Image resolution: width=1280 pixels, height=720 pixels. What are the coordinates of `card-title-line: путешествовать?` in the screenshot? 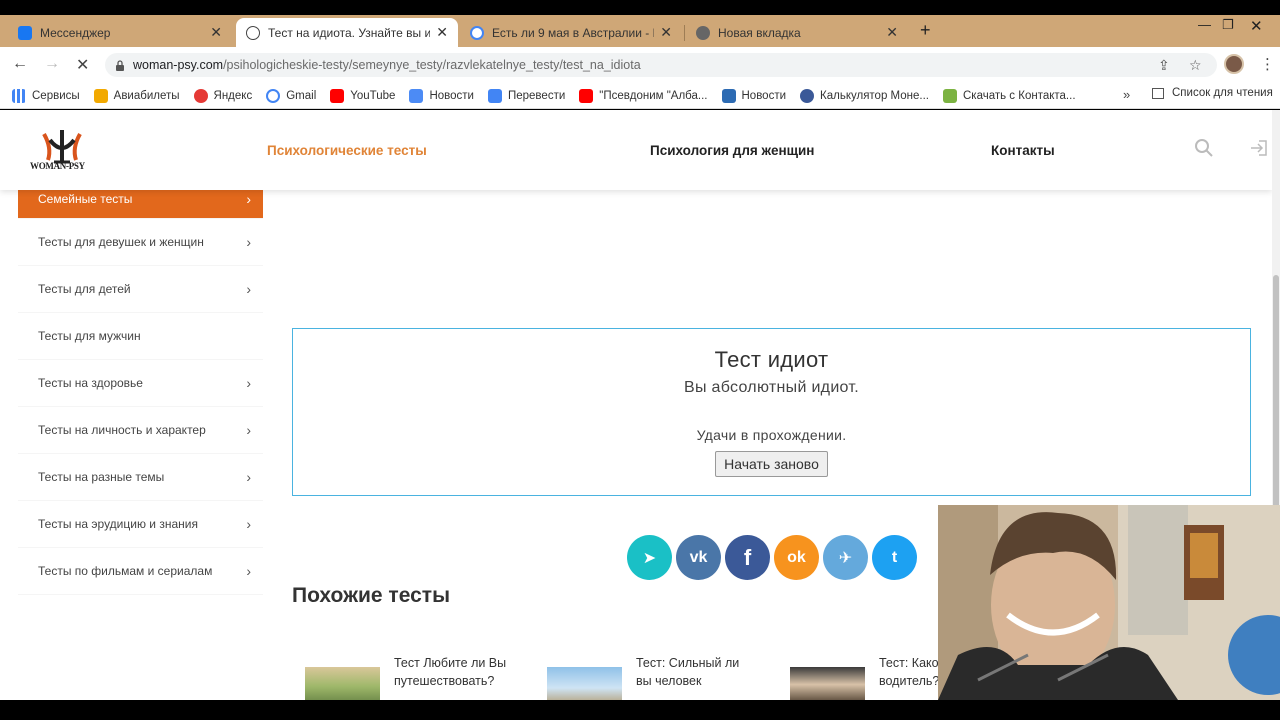 It's located at (444, 681).